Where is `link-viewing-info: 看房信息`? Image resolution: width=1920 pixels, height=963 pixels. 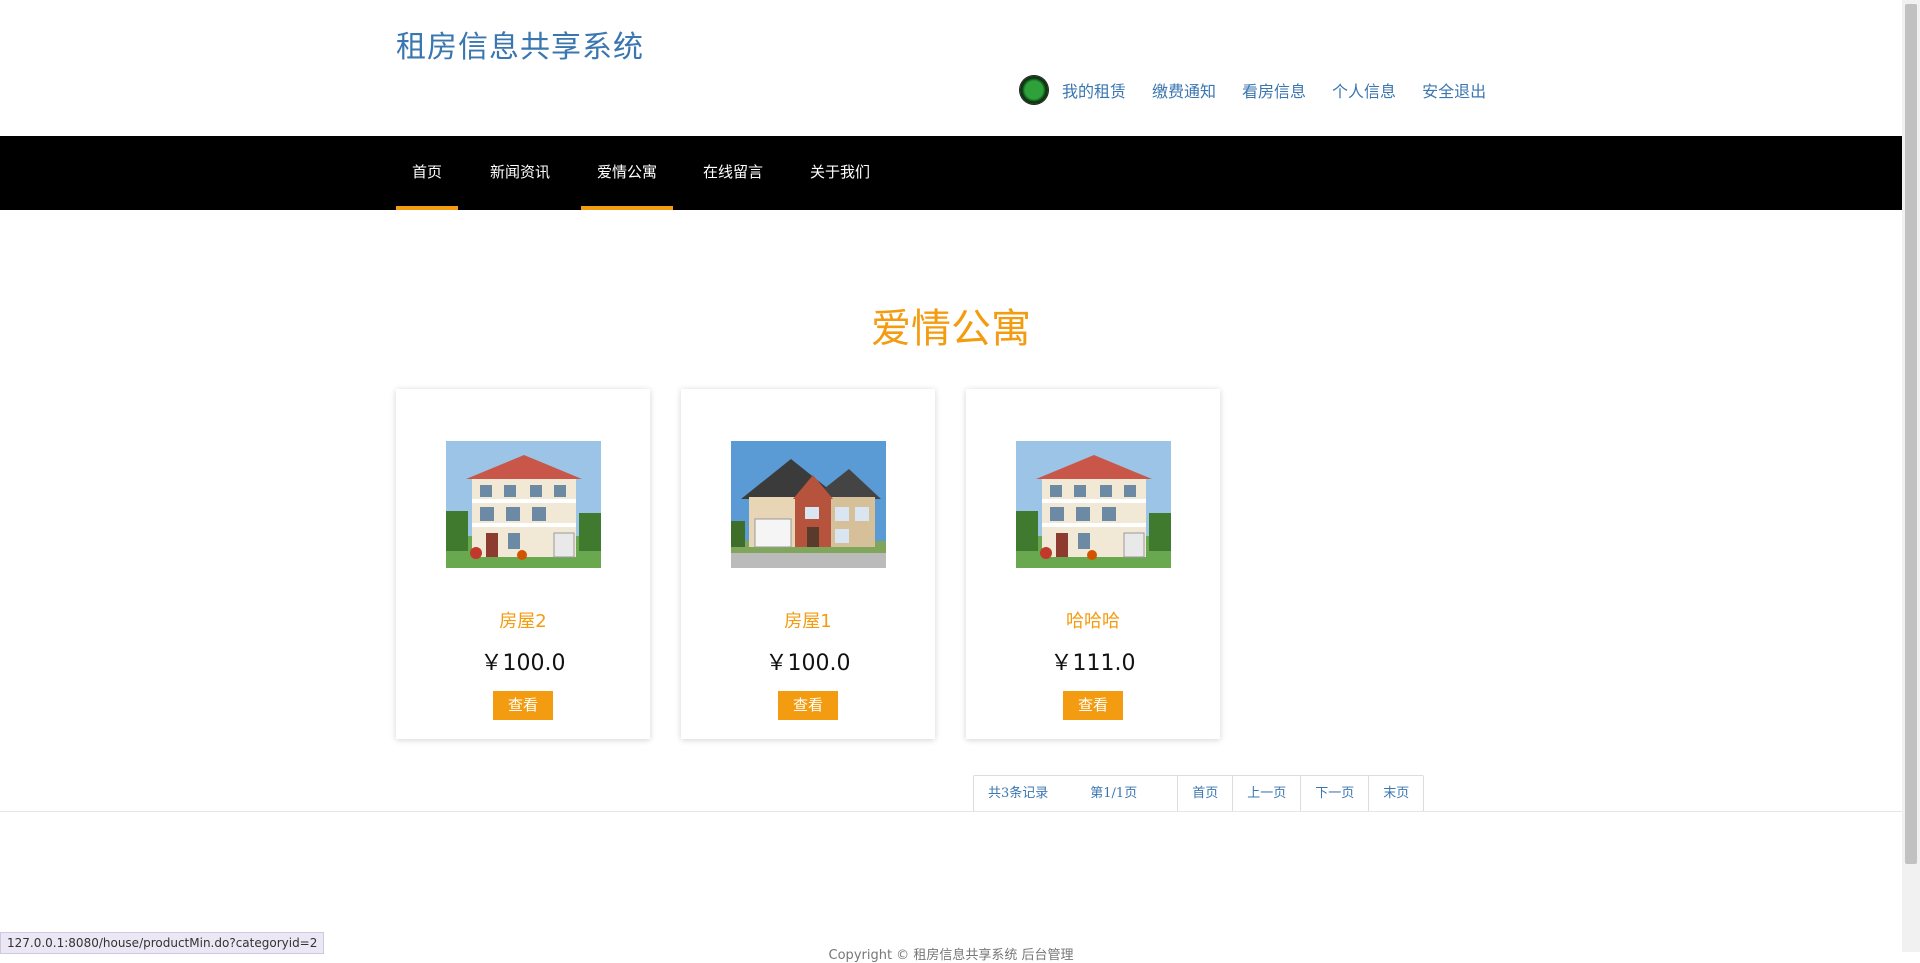
link-viewing-info: 看房信息 is located at coordinates (1274, 90).